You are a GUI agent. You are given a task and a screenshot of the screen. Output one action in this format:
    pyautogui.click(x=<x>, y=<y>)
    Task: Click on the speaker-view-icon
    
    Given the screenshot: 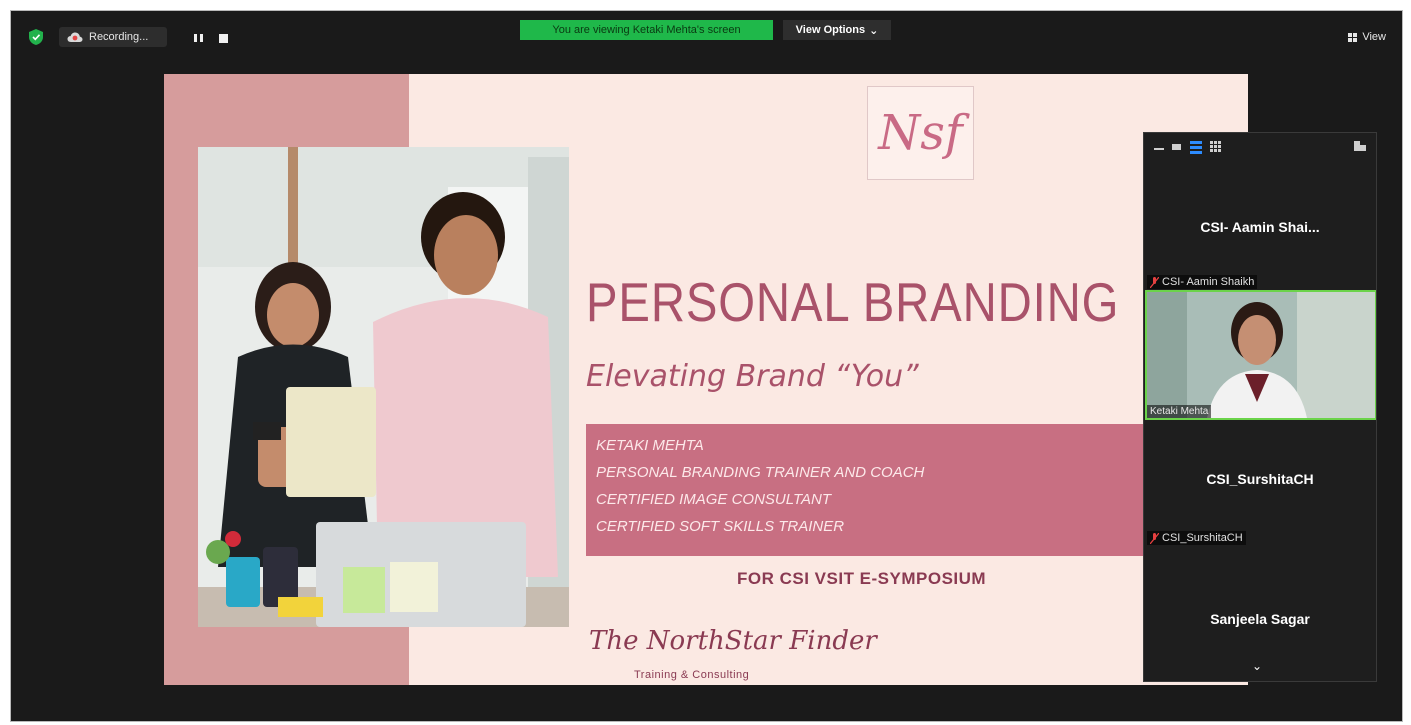 What is the action you would take?
    pyautogui.click(x=1196, y=148)
    